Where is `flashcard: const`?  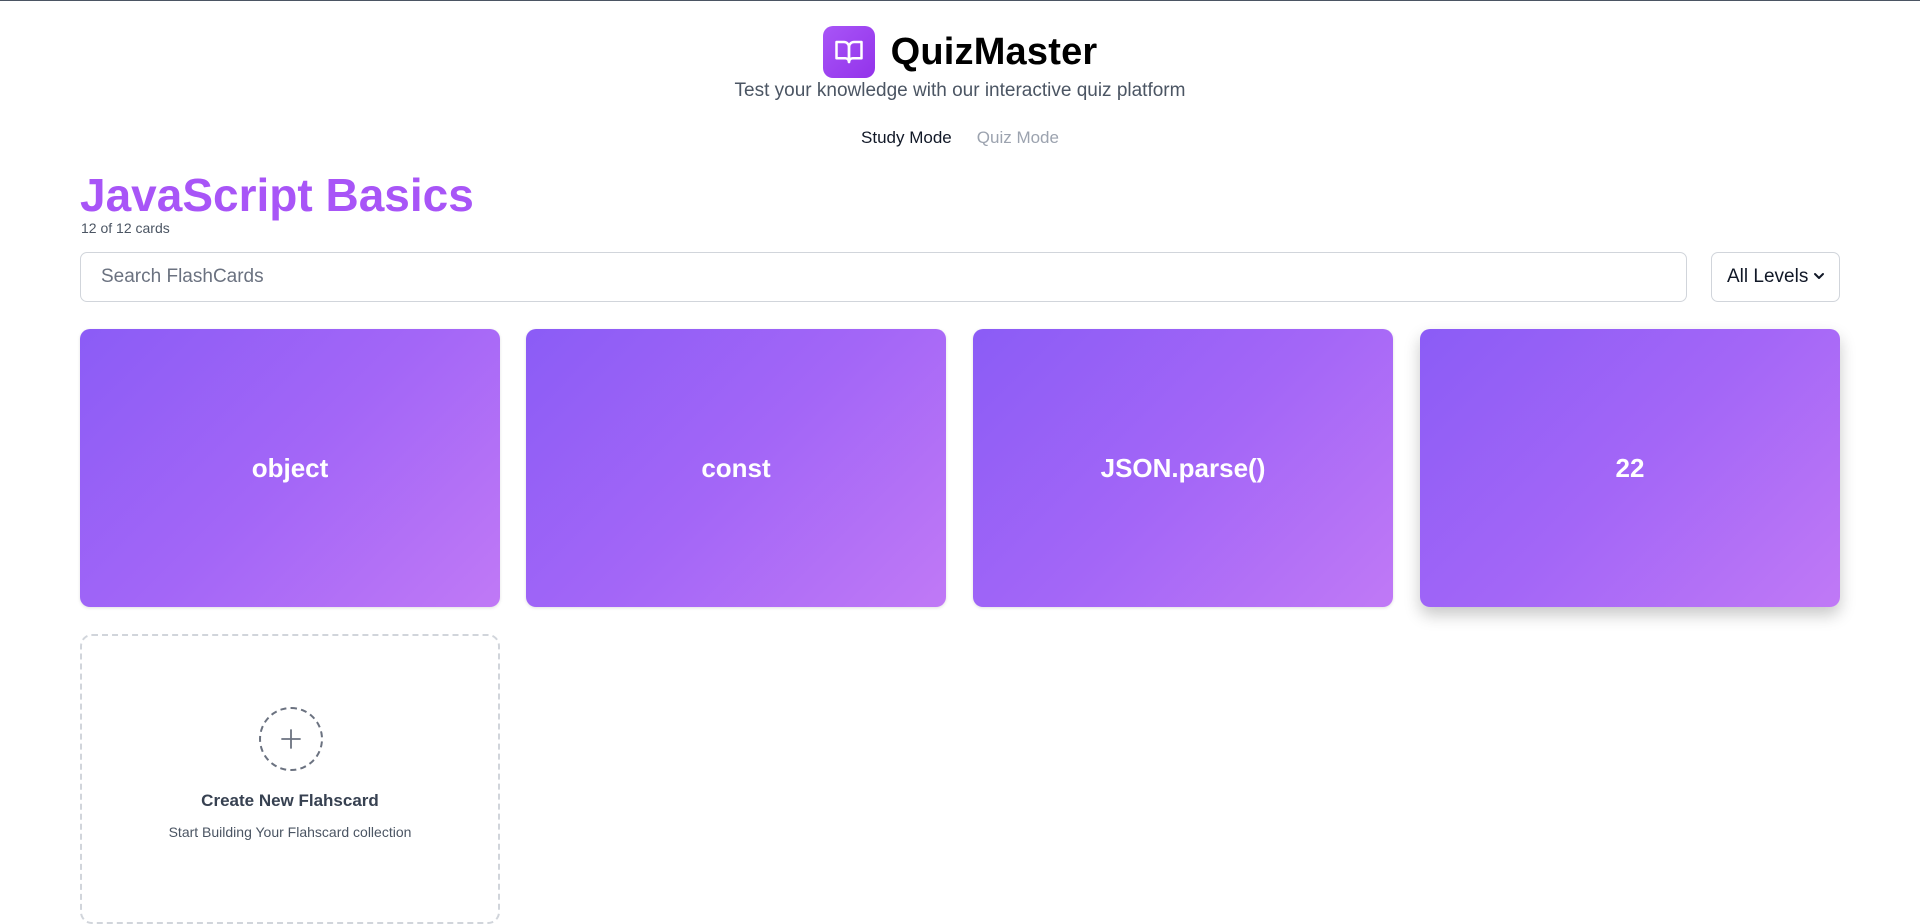 flashcard: const is located at coordinates (736, 468).